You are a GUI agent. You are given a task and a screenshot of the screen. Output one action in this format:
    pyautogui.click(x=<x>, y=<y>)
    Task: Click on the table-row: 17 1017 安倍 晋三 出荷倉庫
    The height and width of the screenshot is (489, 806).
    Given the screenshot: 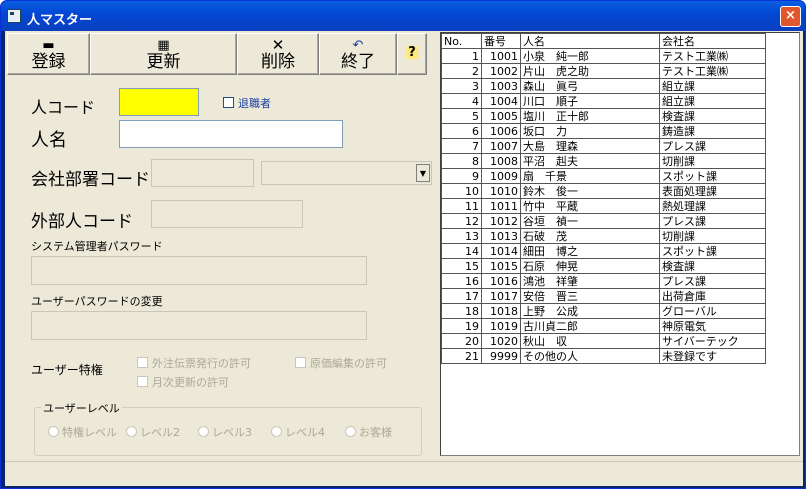 What is the action you would take?
    pyautogui.click(x=603, y=296)
    